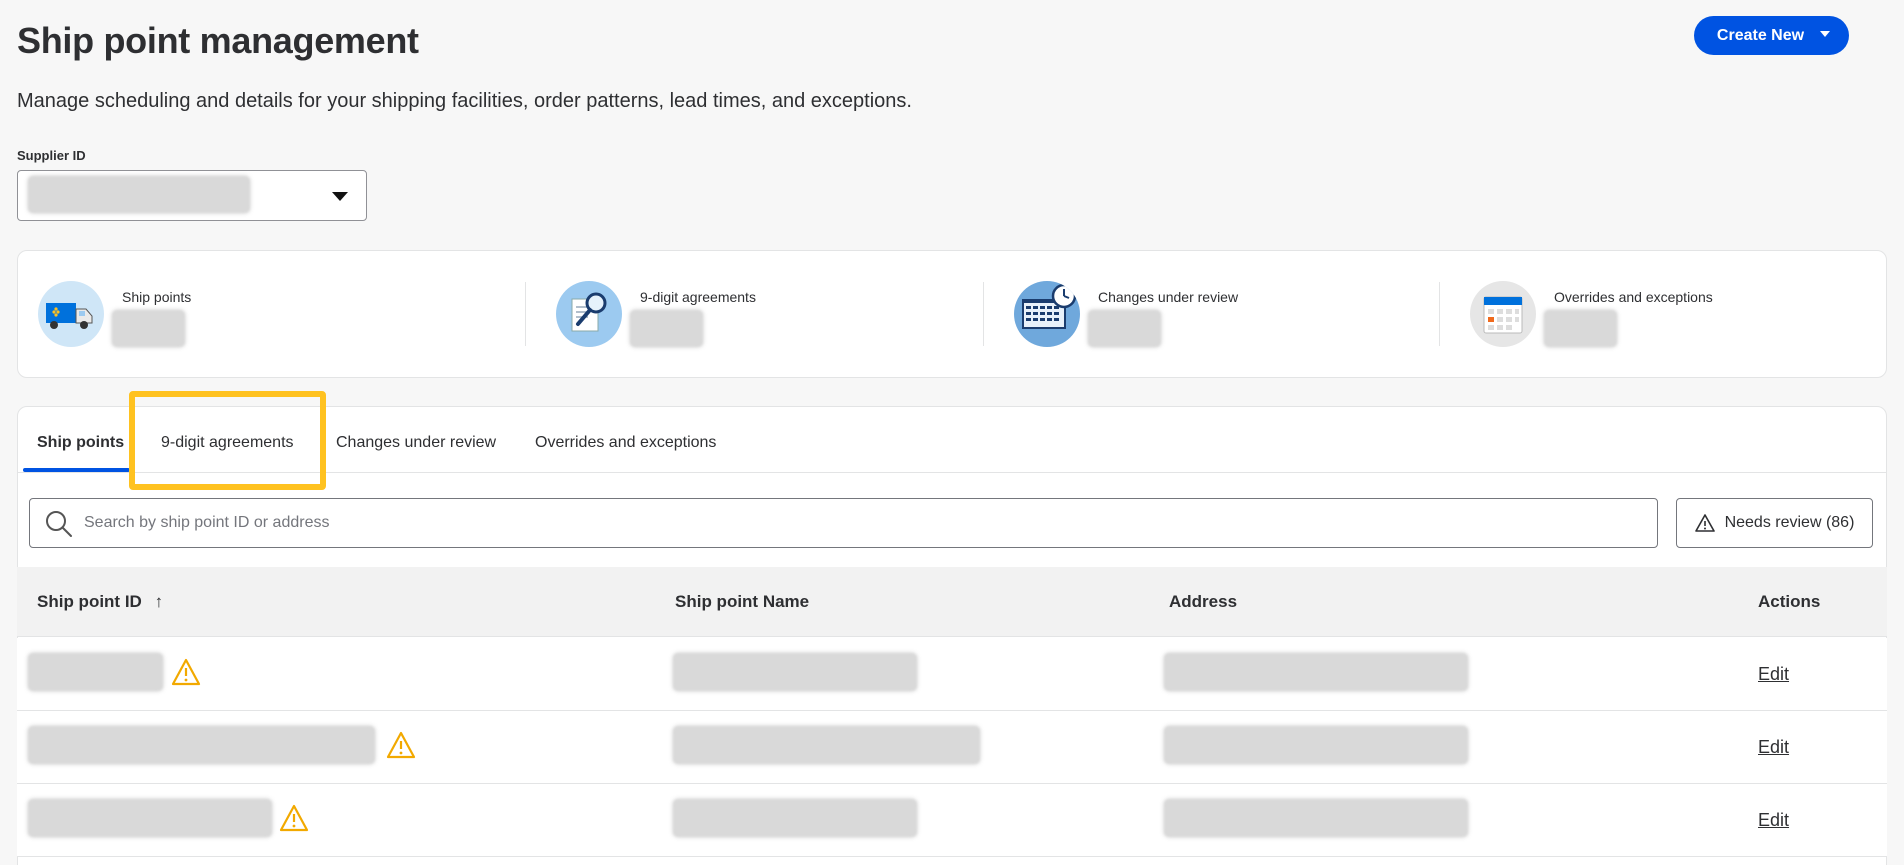 The image size is (1904, 865). I want to click on search-field, so click(843, 523).